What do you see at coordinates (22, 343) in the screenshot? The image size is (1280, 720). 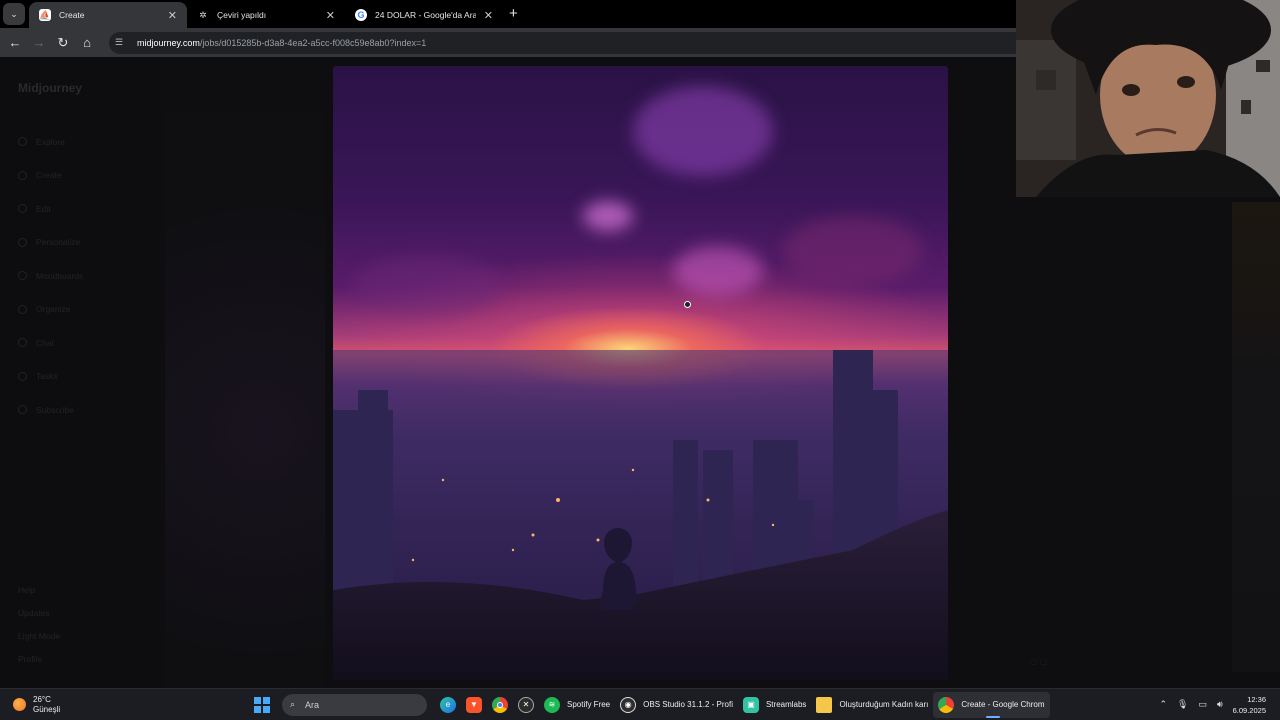 I see `chat-icon` at bounding box center [22, 343].